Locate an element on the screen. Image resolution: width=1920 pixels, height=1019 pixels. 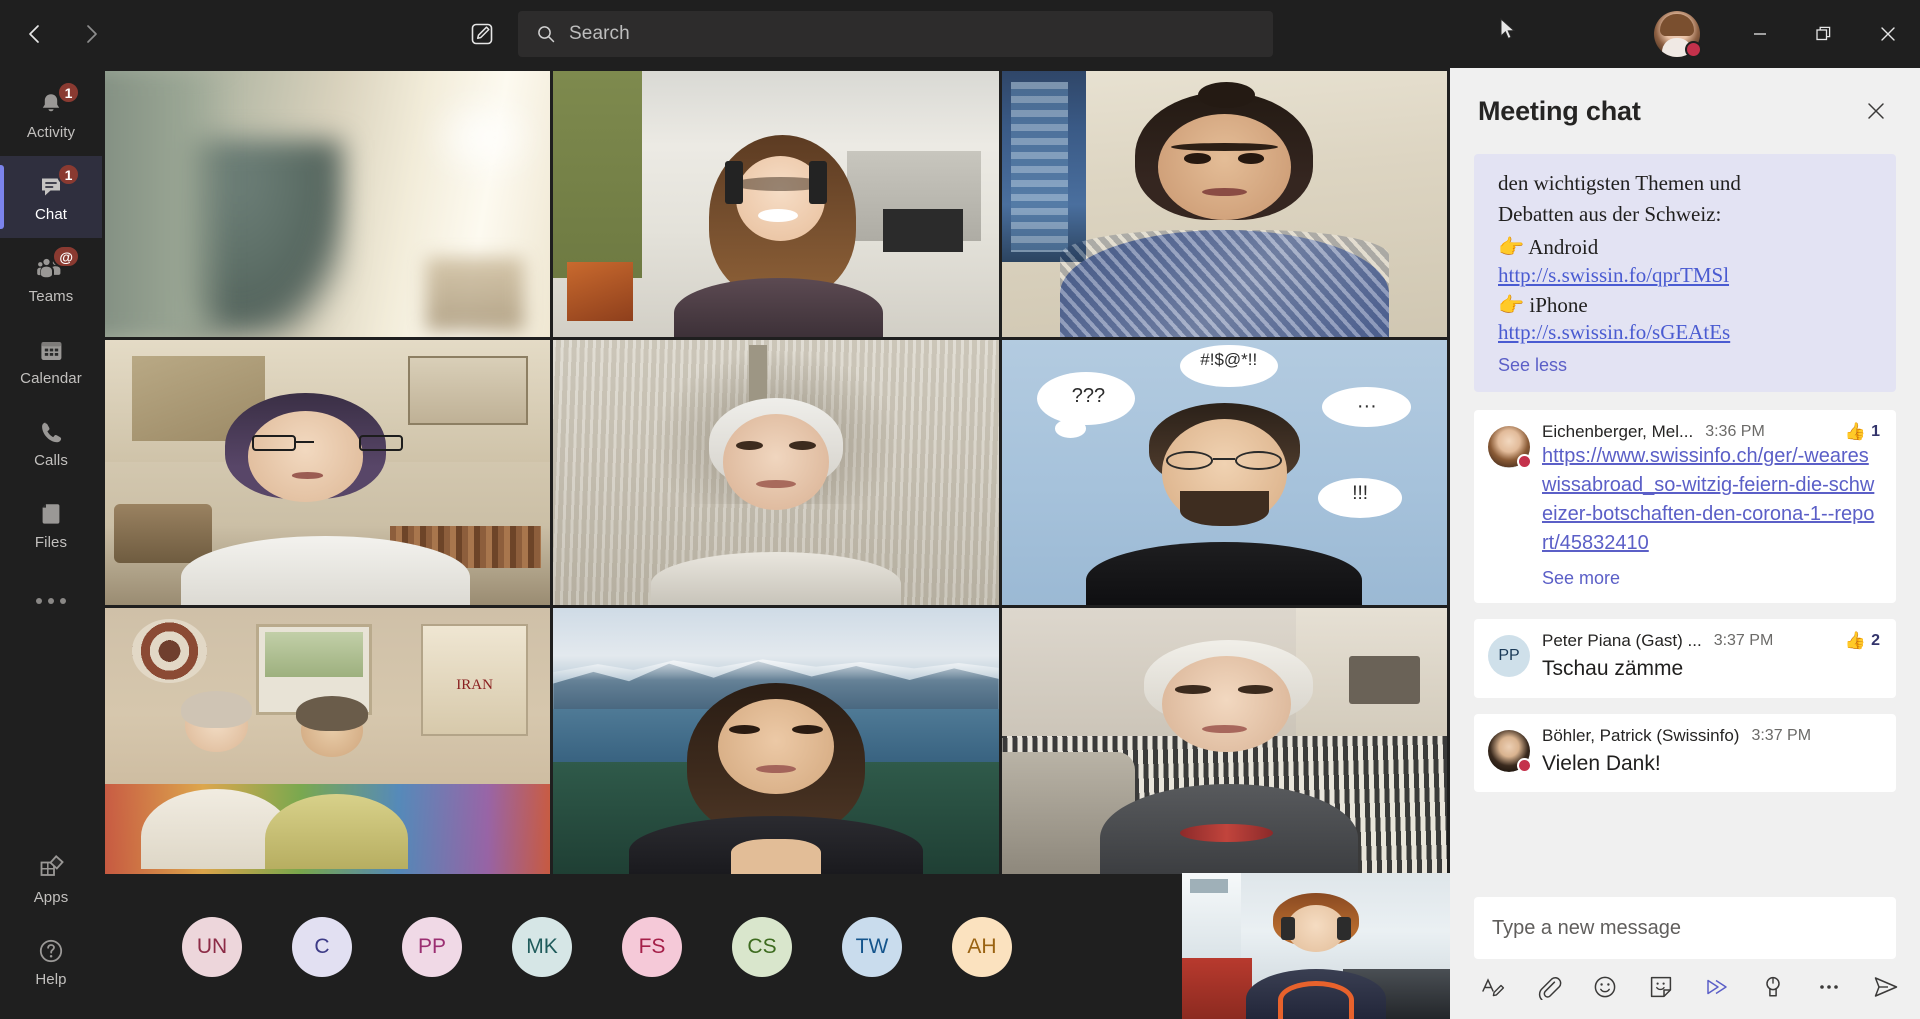
sidebar-item-activity: 1 Activity is located at coordinates (51, 115).